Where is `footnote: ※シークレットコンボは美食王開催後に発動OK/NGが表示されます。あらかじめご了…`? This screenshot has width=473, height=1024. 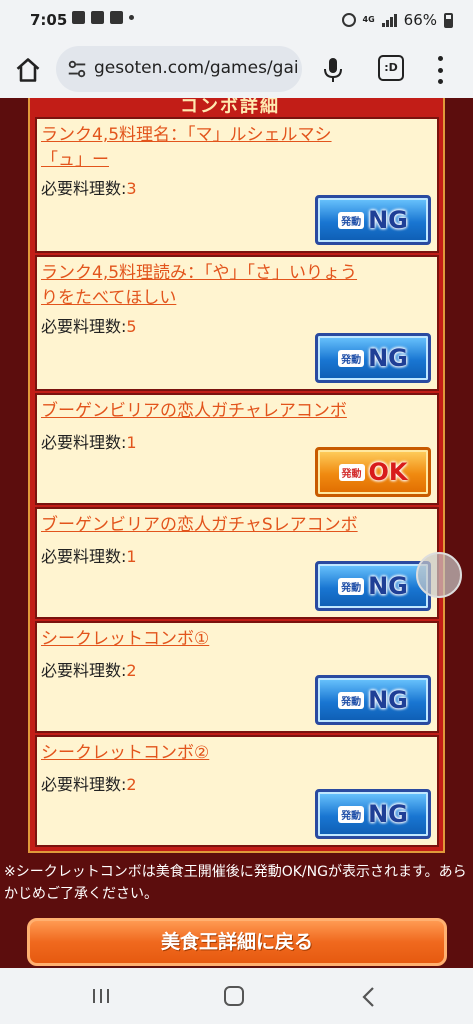 footnote: ※シークレットコンボは美食王開催後に発動OK/NGが表示されます。あらかじめご了… is located at coordinates (235, 883).